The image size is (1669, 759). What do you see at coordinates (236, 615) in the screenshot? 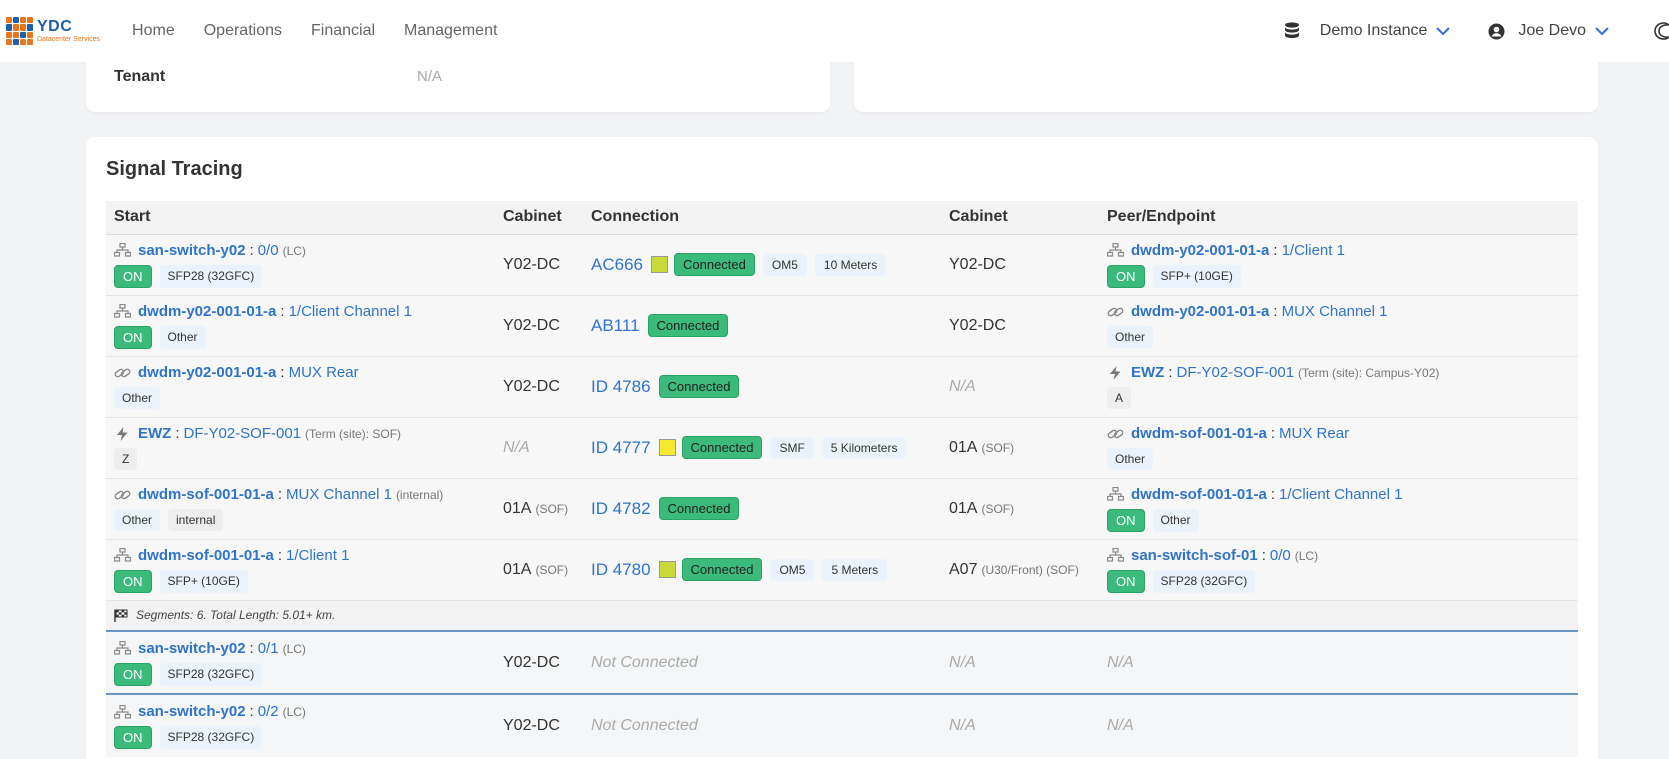
I see `trace-summary-text: Segments: 6. Total Length: 5.01+ km.` at bounding box center [236, 615].